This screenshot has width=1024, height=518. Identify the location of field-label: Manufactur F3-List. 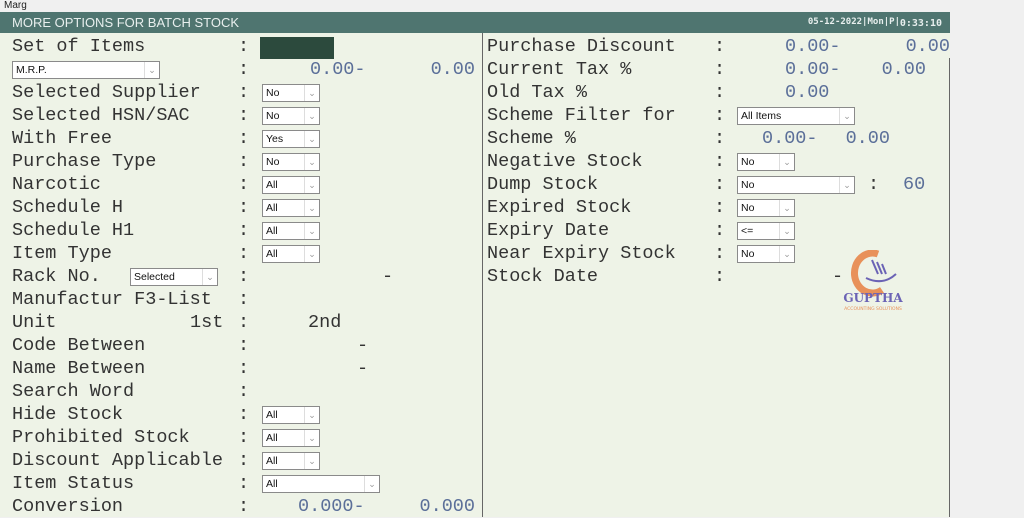
(112, 299).